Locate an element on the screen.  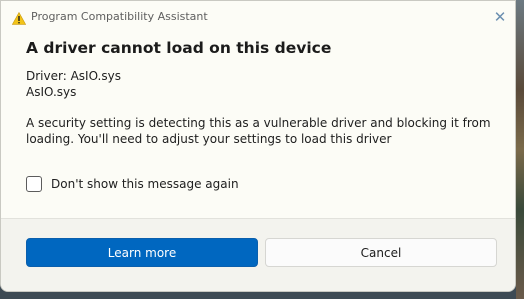
close-icon: ✕ is located at coordinates (500, 17).